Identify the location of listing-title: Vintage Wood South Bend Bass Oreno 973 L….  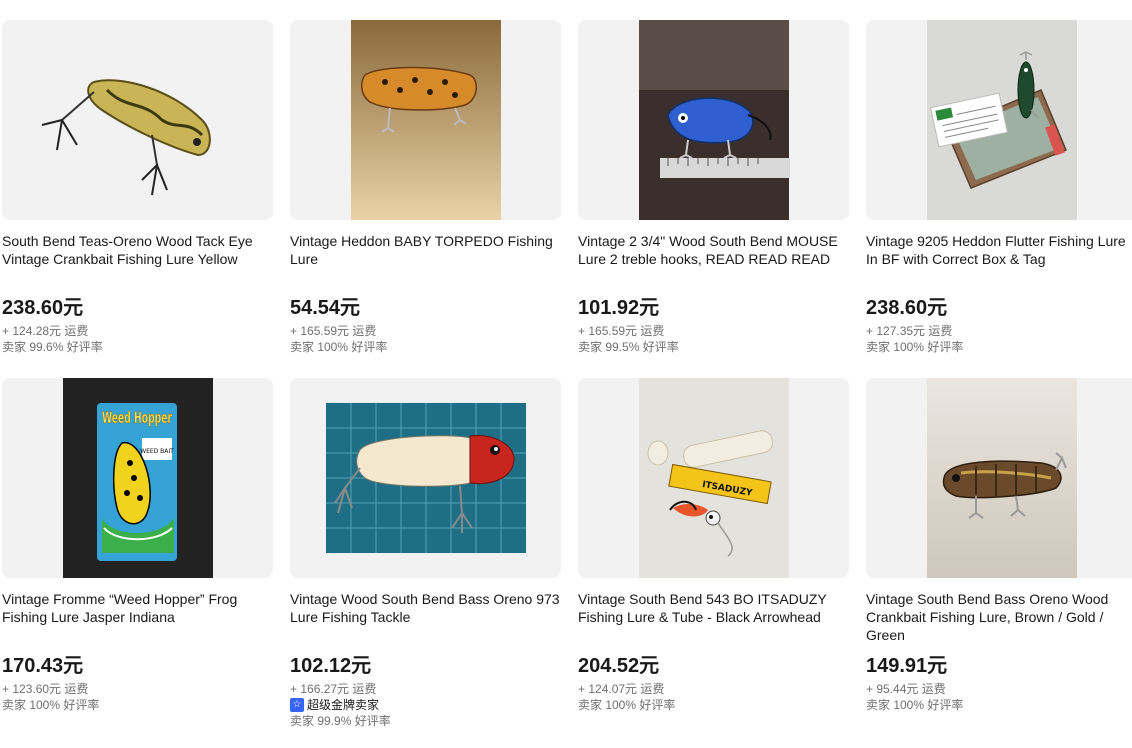
(425, 617).